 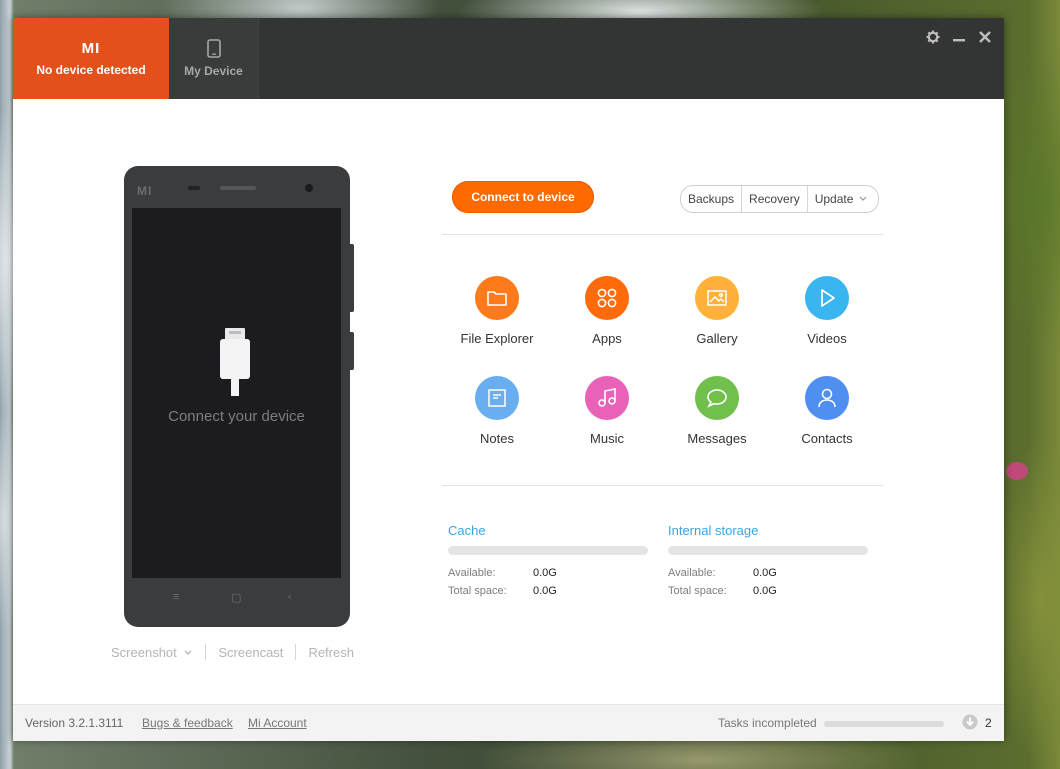 What do you see at coordinates (497, 298) in the screenshot?
I see `folder-icon` at bounding box center [497, 298].